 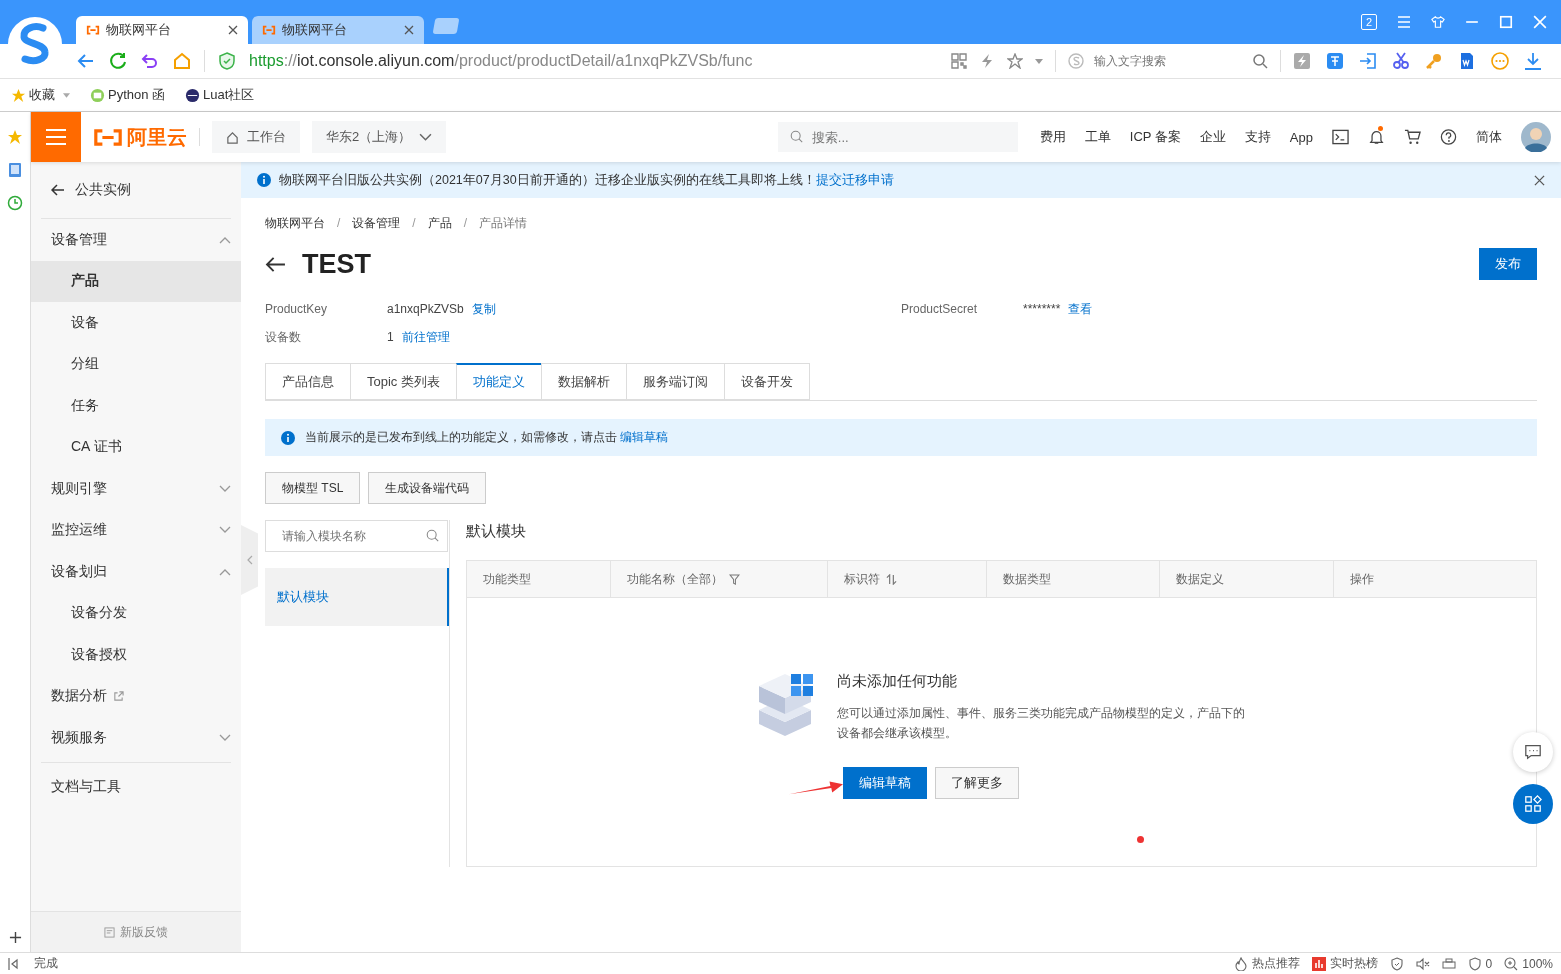 I want to click on download-icon, so click(x=1533, y=61).